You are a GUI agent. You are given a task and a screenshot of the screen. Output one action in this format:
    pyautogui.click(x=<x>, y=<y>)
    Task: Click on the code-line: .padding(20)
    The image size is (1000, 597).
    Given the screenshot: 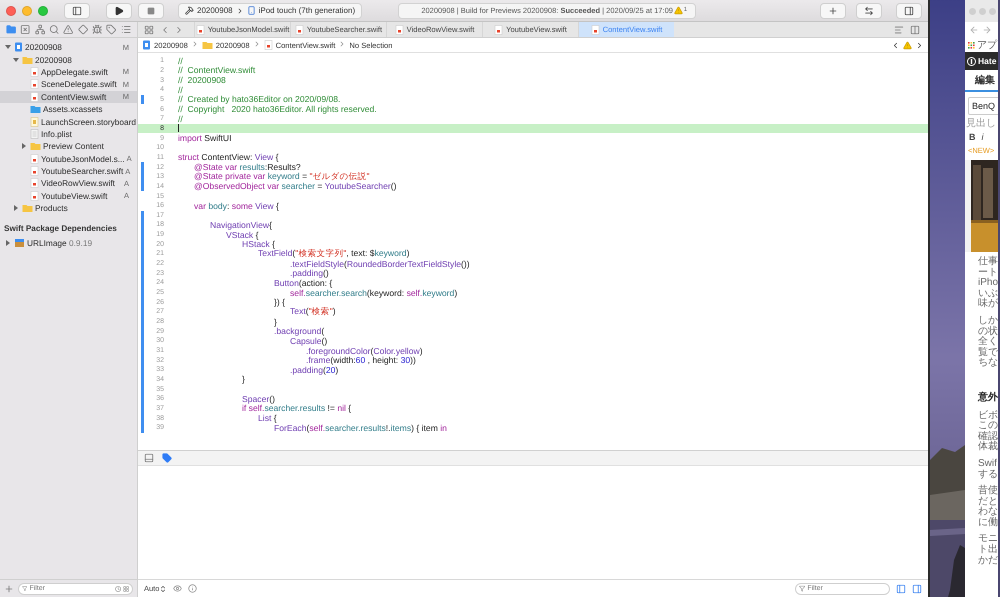 What is the action you would take?
    pyautogui.click(x=313, y=369)
    